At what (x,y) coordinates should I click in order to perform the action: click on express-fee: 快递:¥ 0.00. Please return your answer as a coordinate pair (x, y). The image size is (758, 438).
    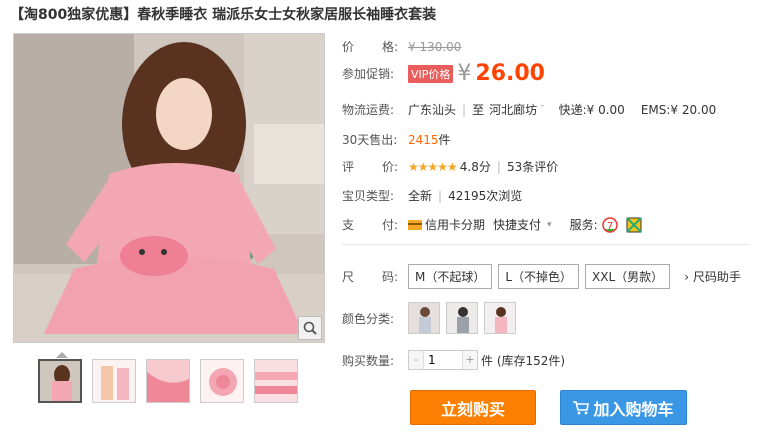
    Looking at the image, I should click on (591, 110).